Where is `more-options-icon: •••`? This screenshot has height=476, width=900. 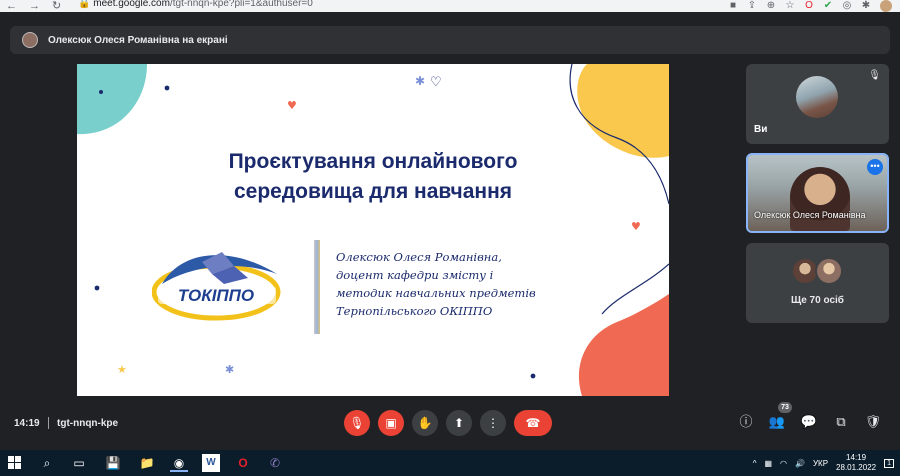
more-options-icon: ••• is located at coordinates (875, 167).